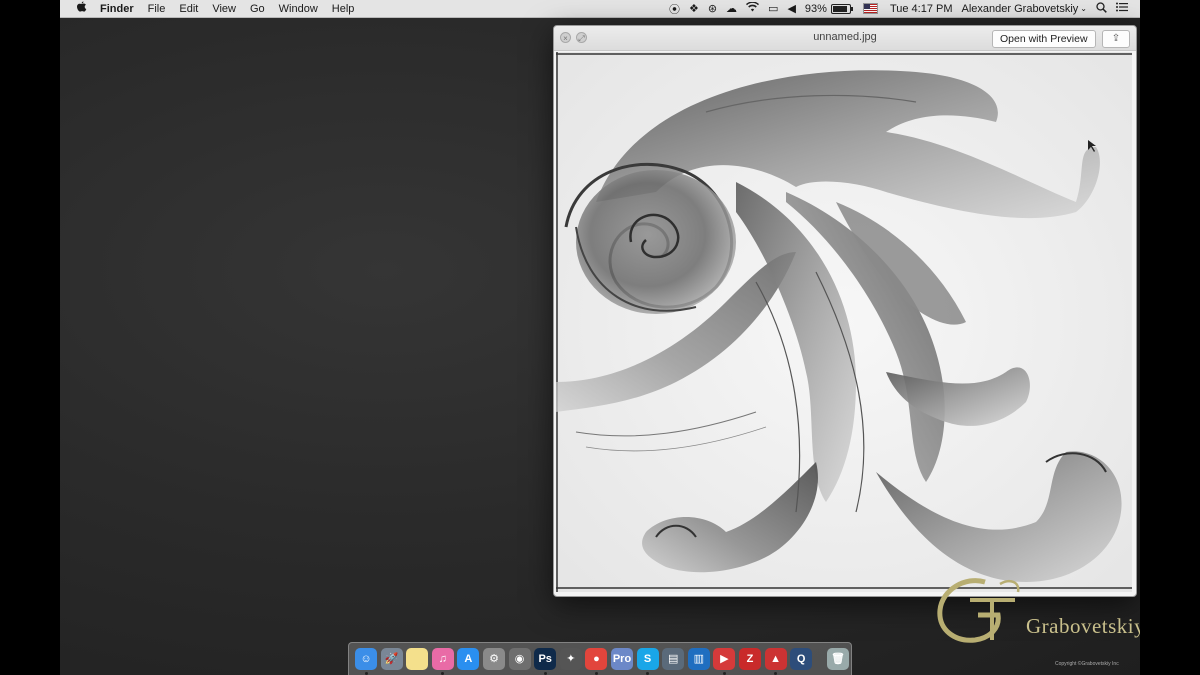 Image resolution: width=1200 pixels, height=675 pixels. I want to click on open-with-preview-button: Open with Preview, so click(1044, 39).